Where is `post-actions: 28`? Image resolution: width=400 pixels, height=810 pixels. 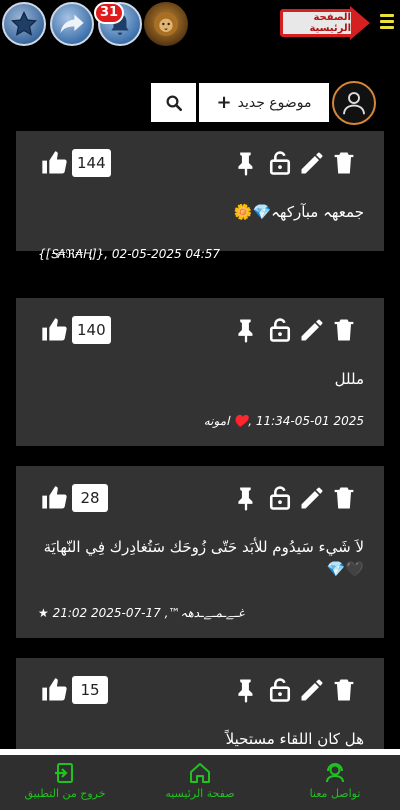
post-actions: 28 is located at coordinates (200, 498).